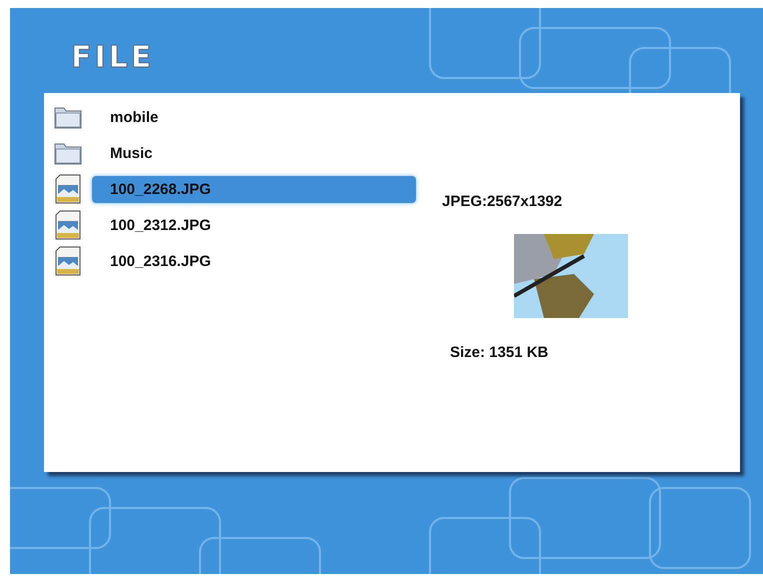 This screenshot has width=763, height=576. What do you see at coordinates (113, 58) in the screenshot?
I see `screen-title: FILE` at bounding box center [113, 58].